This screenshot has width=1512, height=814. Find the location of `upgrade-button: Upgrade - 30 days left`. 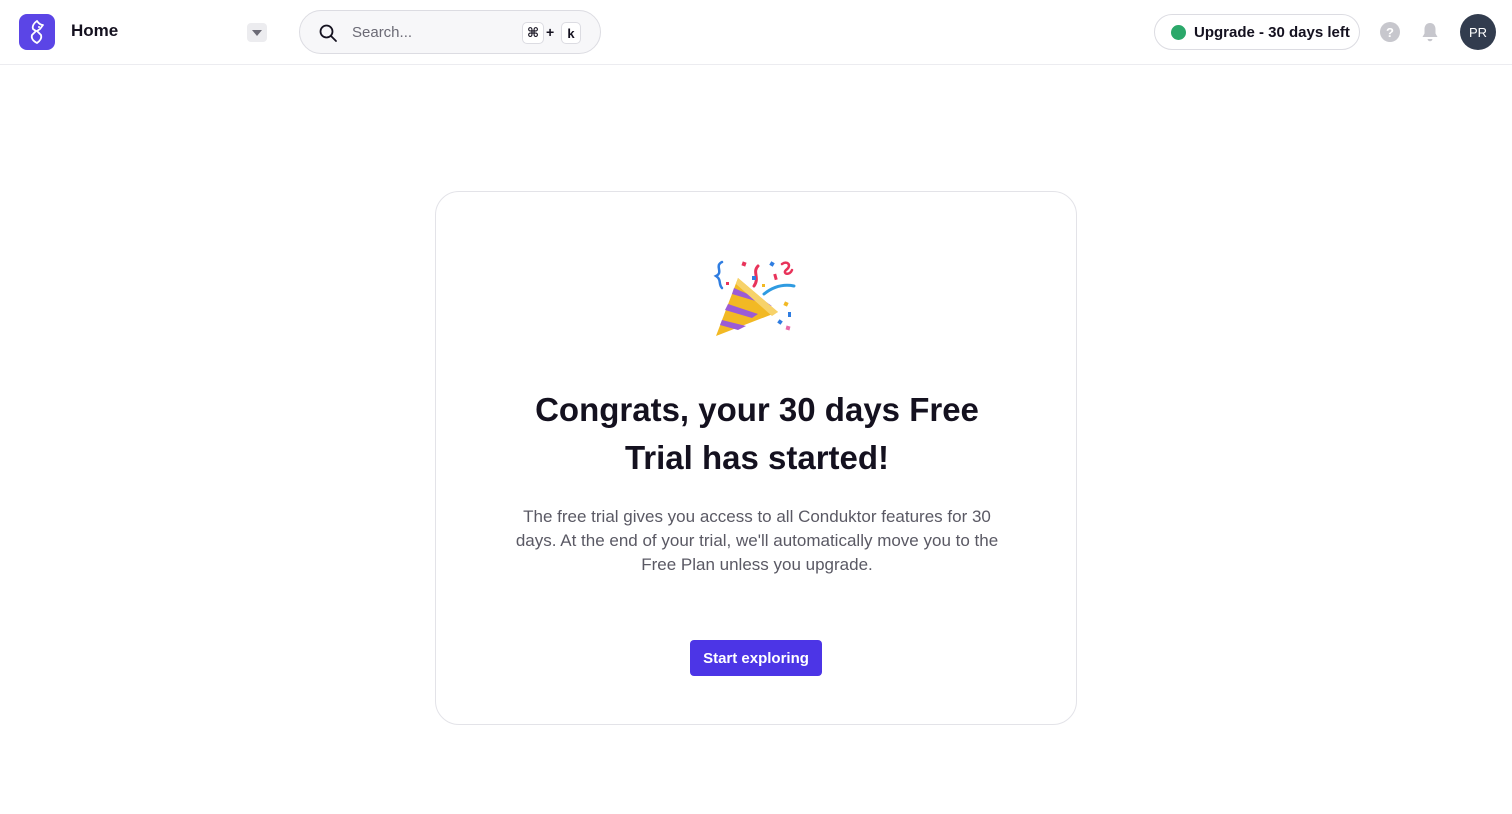

upgrade-button: Upgrade - 30 days left is located at coordinates (1257, 32).